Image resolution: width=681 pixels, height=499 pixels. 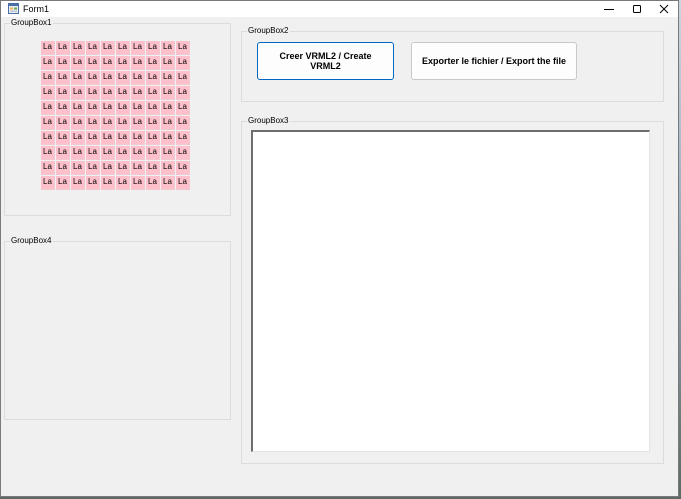 I want to click on groupbox1-label: GroupBox1, so click(x=32, y=23).